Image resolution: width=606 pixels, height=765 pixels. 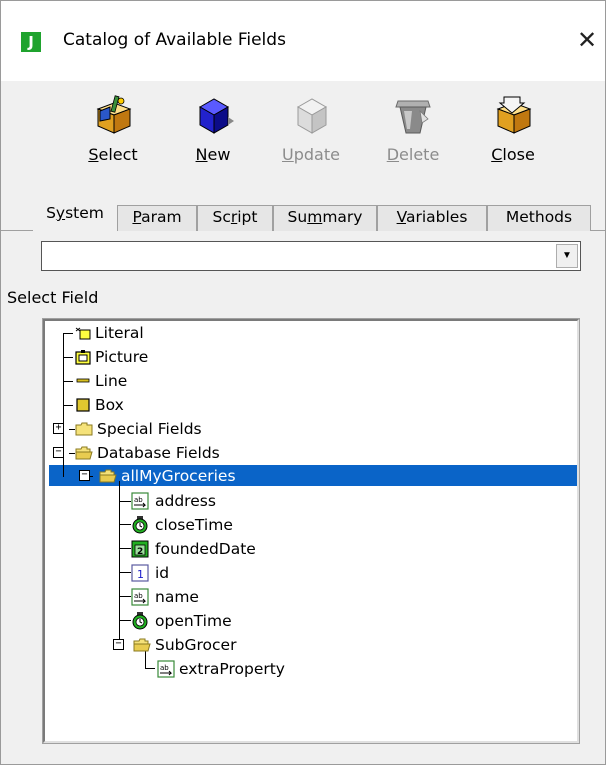 What do you see at coordinates (413, 141) in the screenshot?
I see `delete-button: Delete` at bounding box center [413, 141].